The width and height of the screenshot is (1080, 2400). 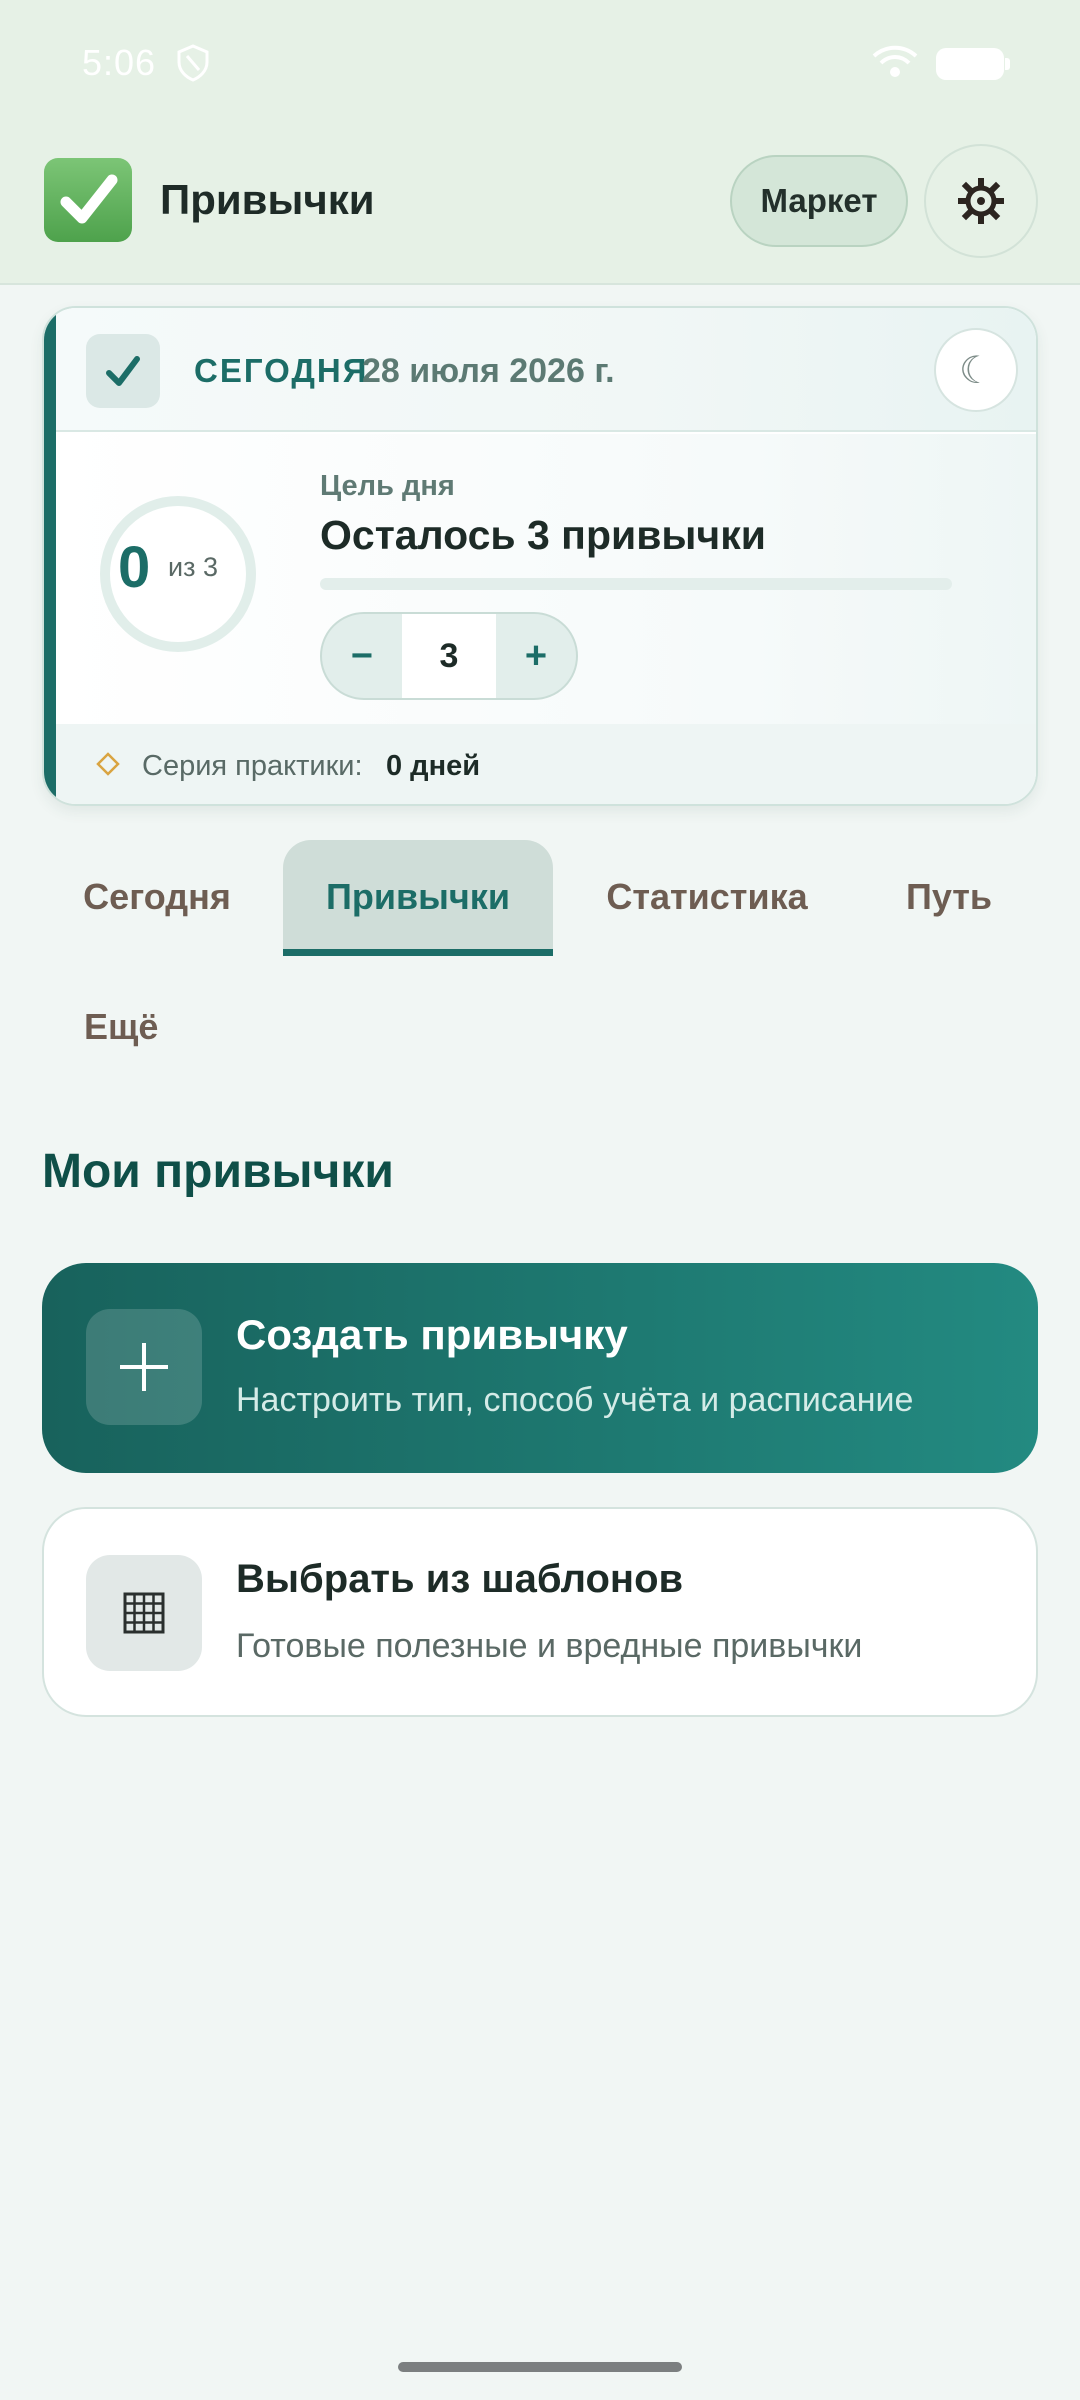 What do you see at coordinates (193, 63) in the screenshot?
I see `shield-icon` at bounding box center [193, 63].